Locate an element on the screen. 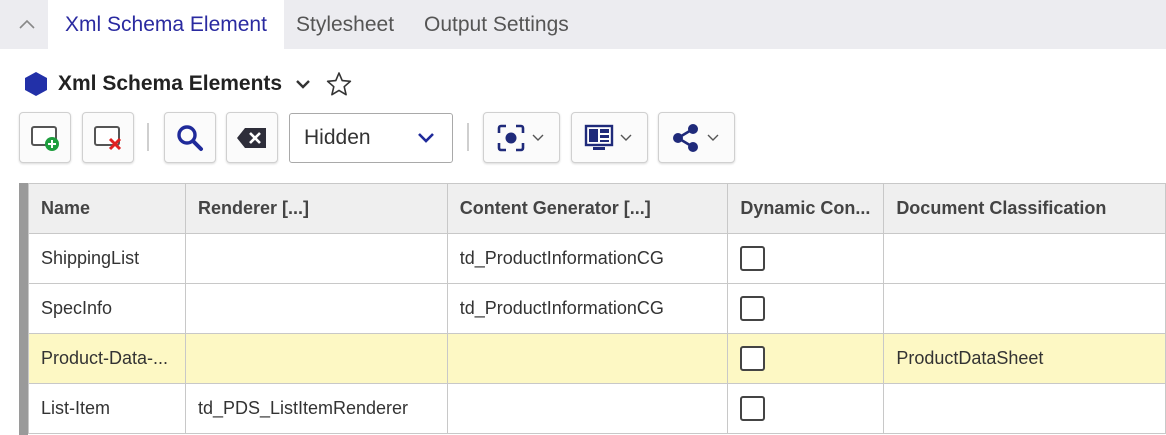 The image size is (1166, 435). column-header-content-generator: Content Generator [...] is located at coordinates (587, 208).